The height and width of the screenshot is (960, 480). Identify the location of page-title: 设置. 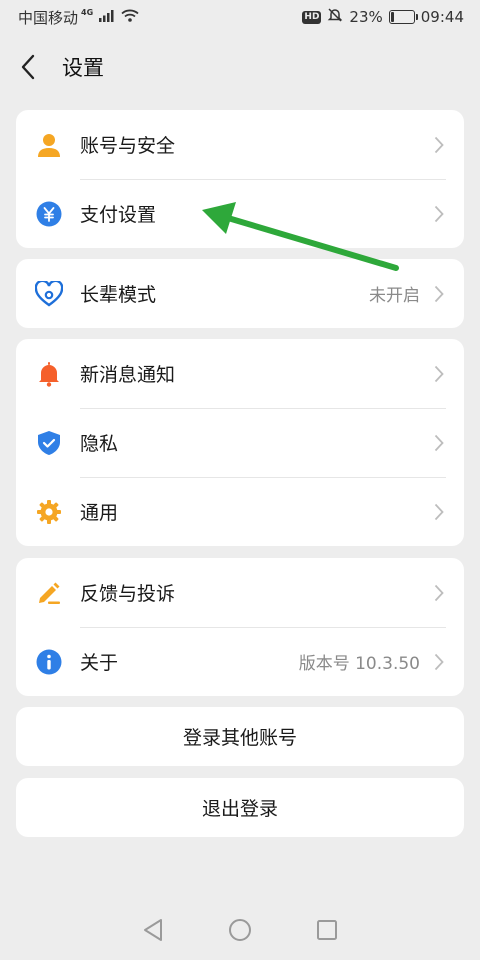
(83, 68).